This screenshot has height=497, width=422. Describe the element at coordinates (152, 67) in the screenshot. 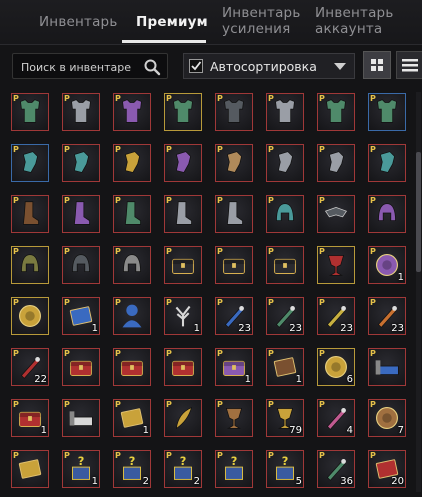

I see `search-icon` at that location.